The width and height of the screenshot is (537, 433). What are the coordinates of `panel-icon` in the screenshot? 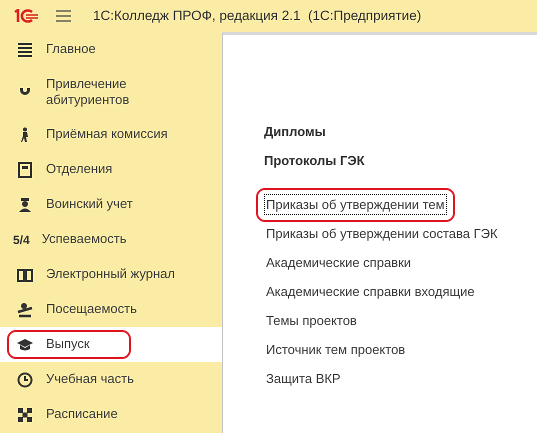 It's located at (25, 170).